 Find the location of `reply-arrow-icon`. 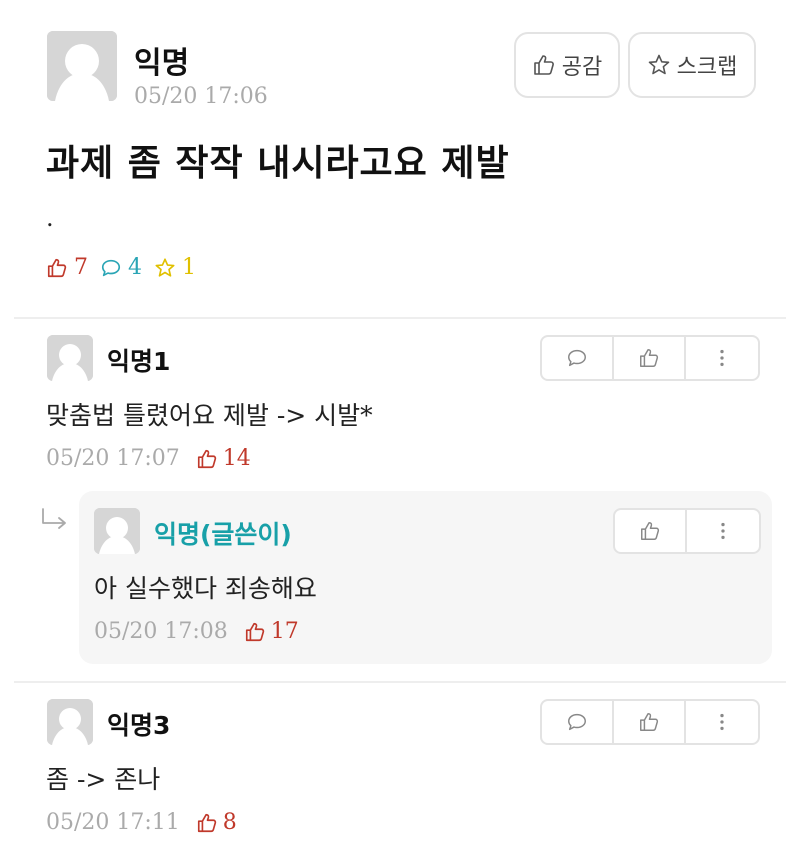

reply-arrow-icon is located at coordinates (54, 518).